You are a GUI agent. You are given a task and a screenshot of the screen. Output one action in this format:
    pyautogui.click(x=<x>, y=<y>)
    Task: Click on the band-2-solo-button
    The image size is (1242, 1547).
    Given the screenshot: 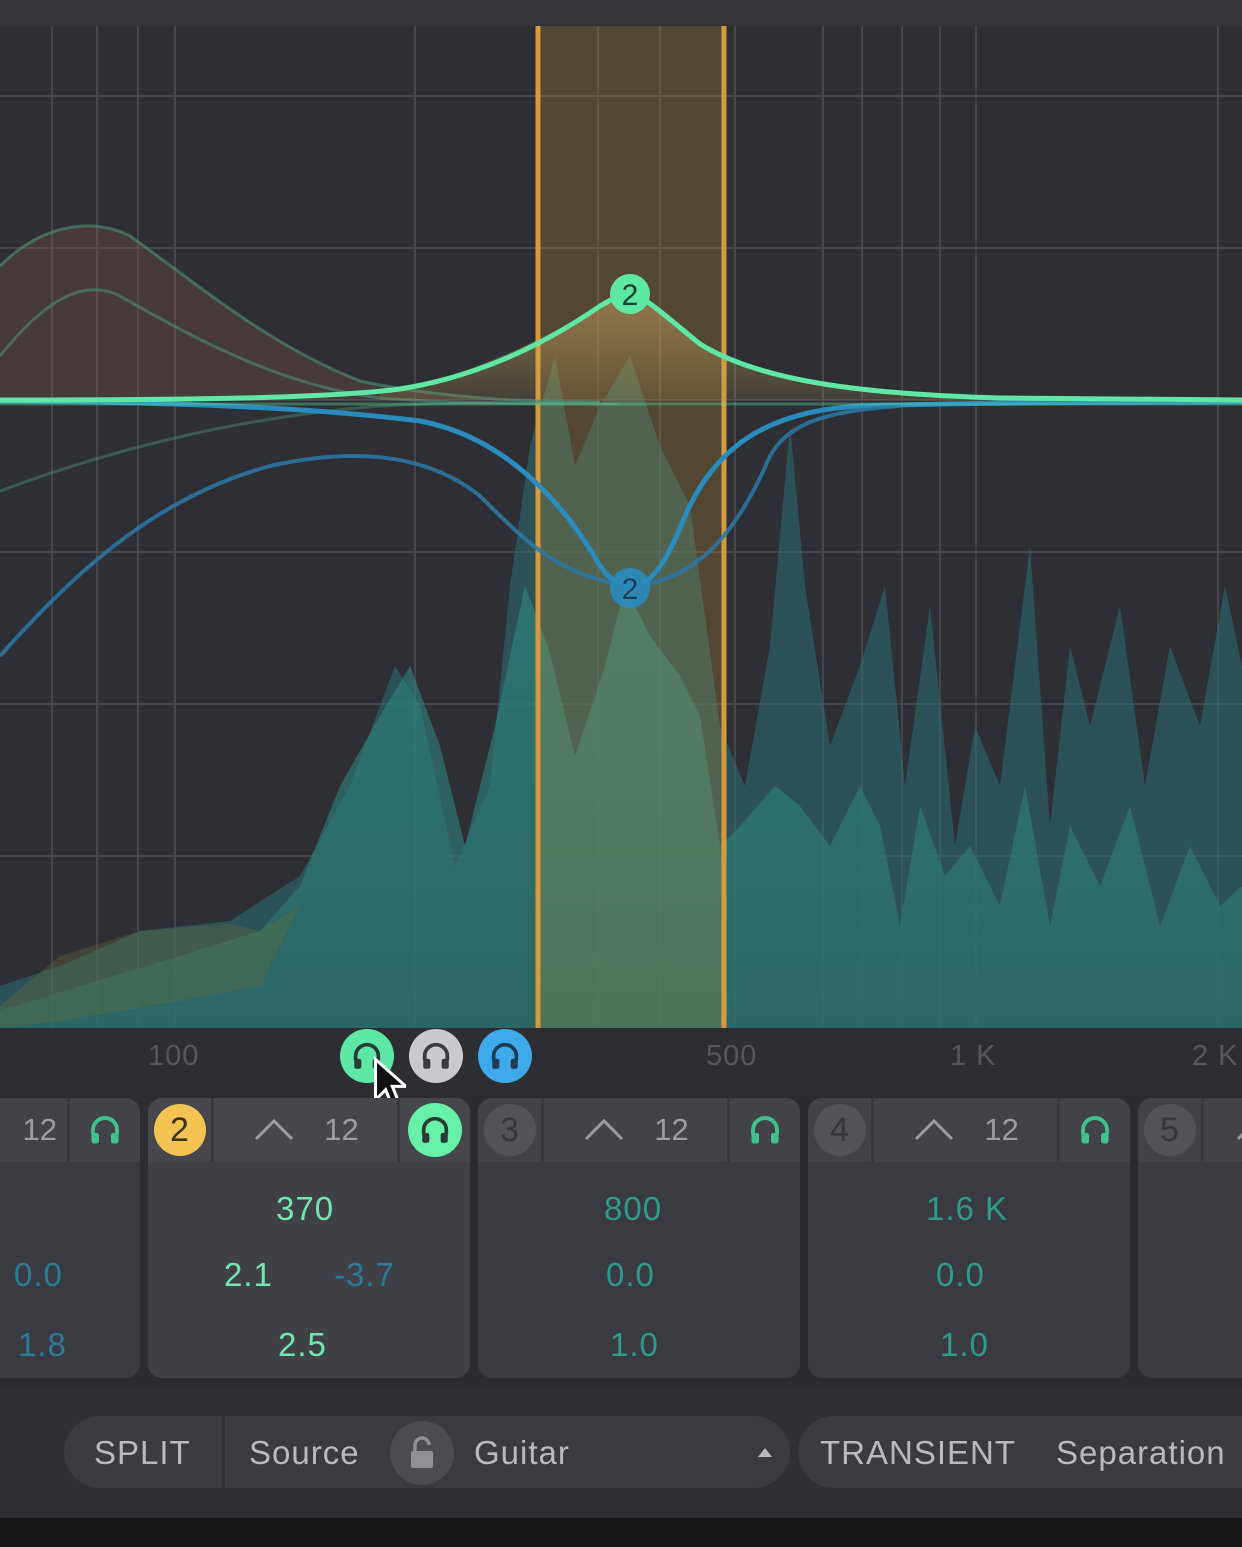 What is the action you would take?
    pyautogui.click(x=435, y=1130)
    